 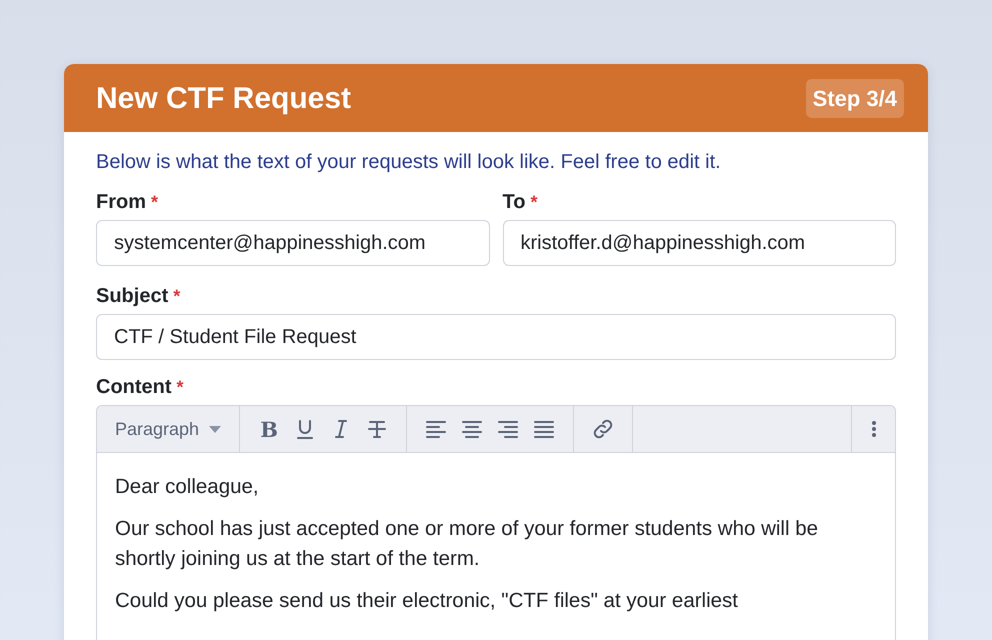 What do you see at coordinates (496, 337) in the screenshot?
I see `text-field: CTF / Student File Request` at bounding box center [496, 337].